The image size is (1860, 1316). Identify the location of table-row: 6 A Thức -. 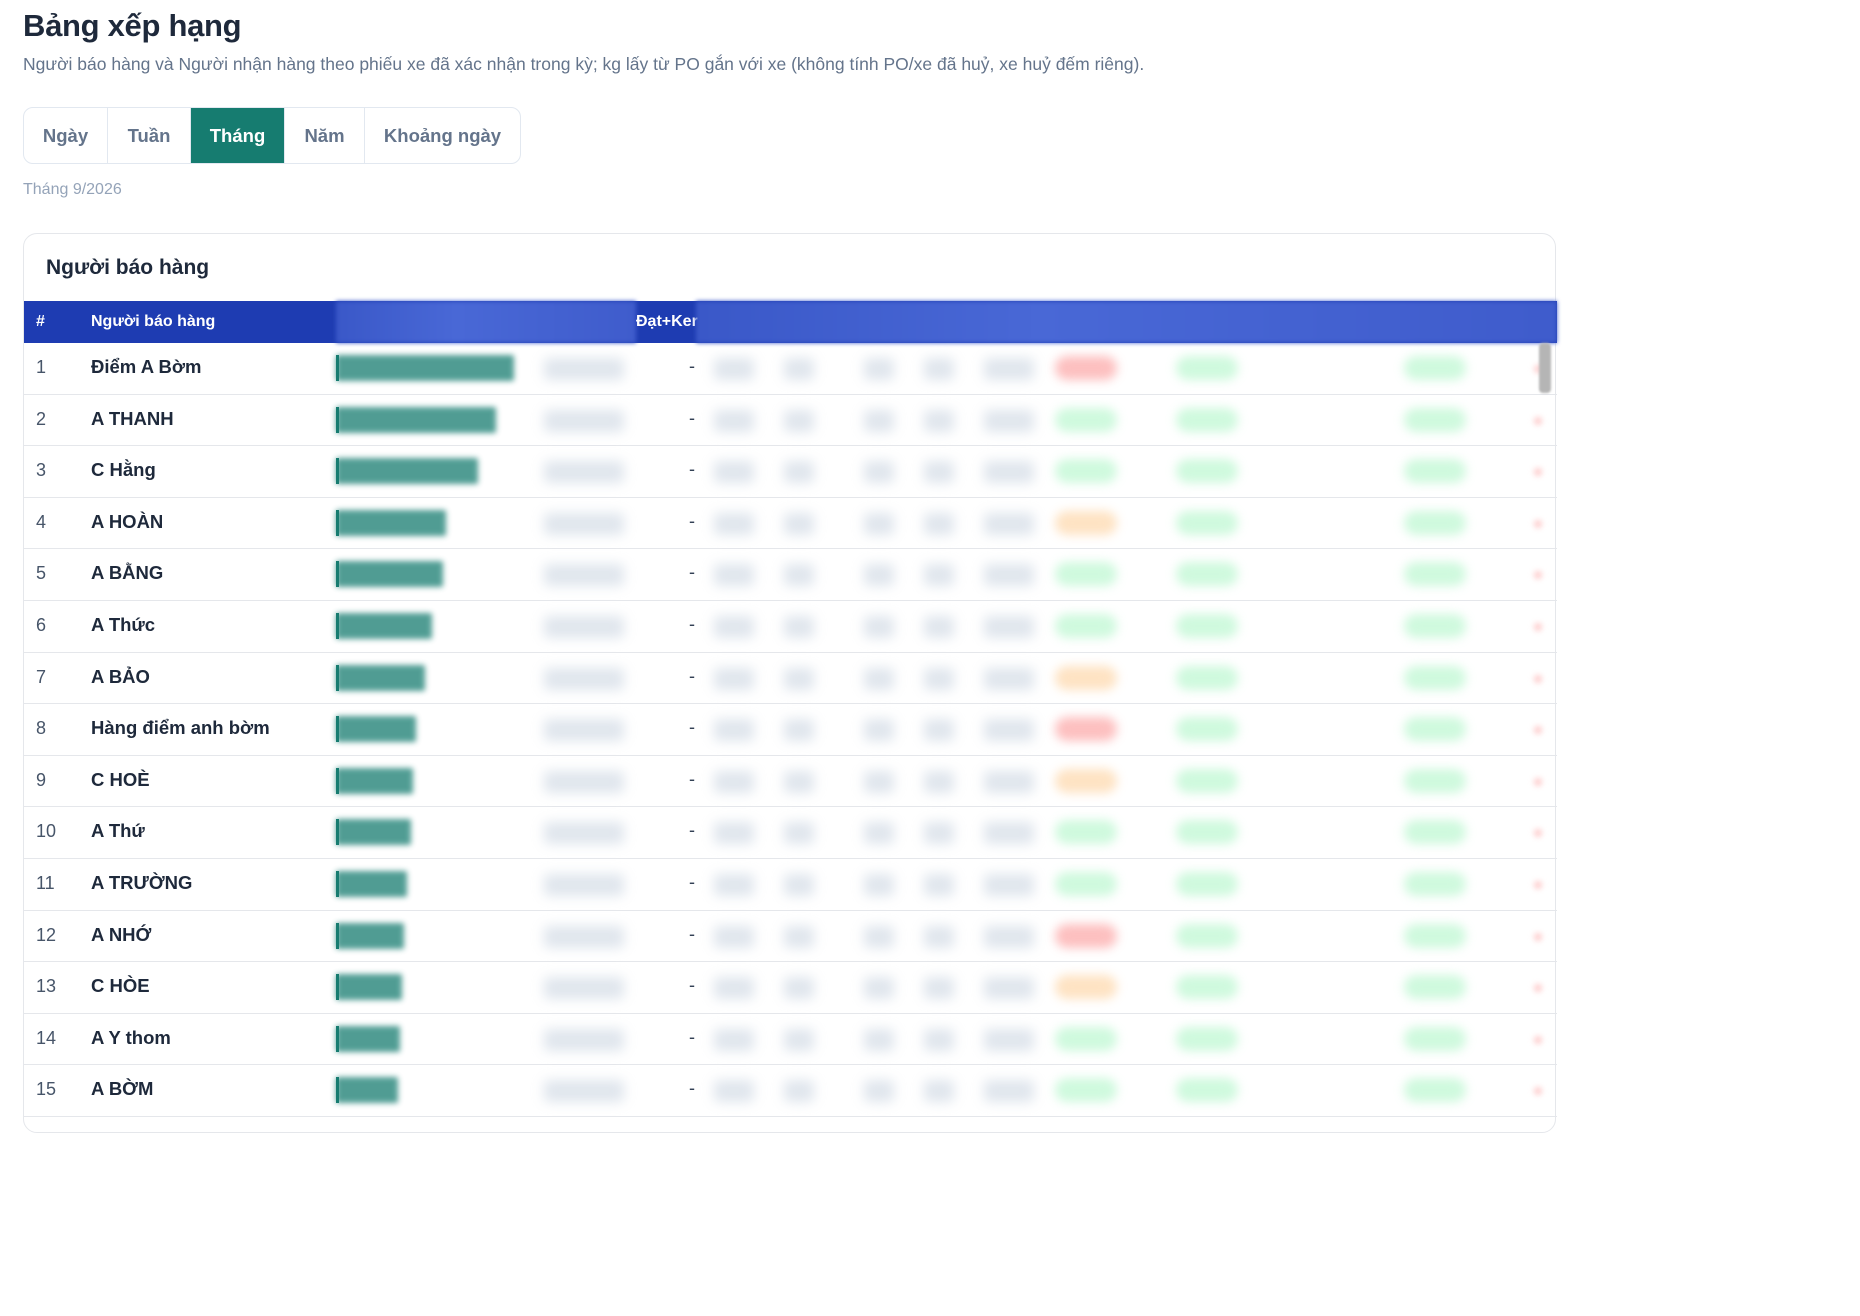
(790, 627).